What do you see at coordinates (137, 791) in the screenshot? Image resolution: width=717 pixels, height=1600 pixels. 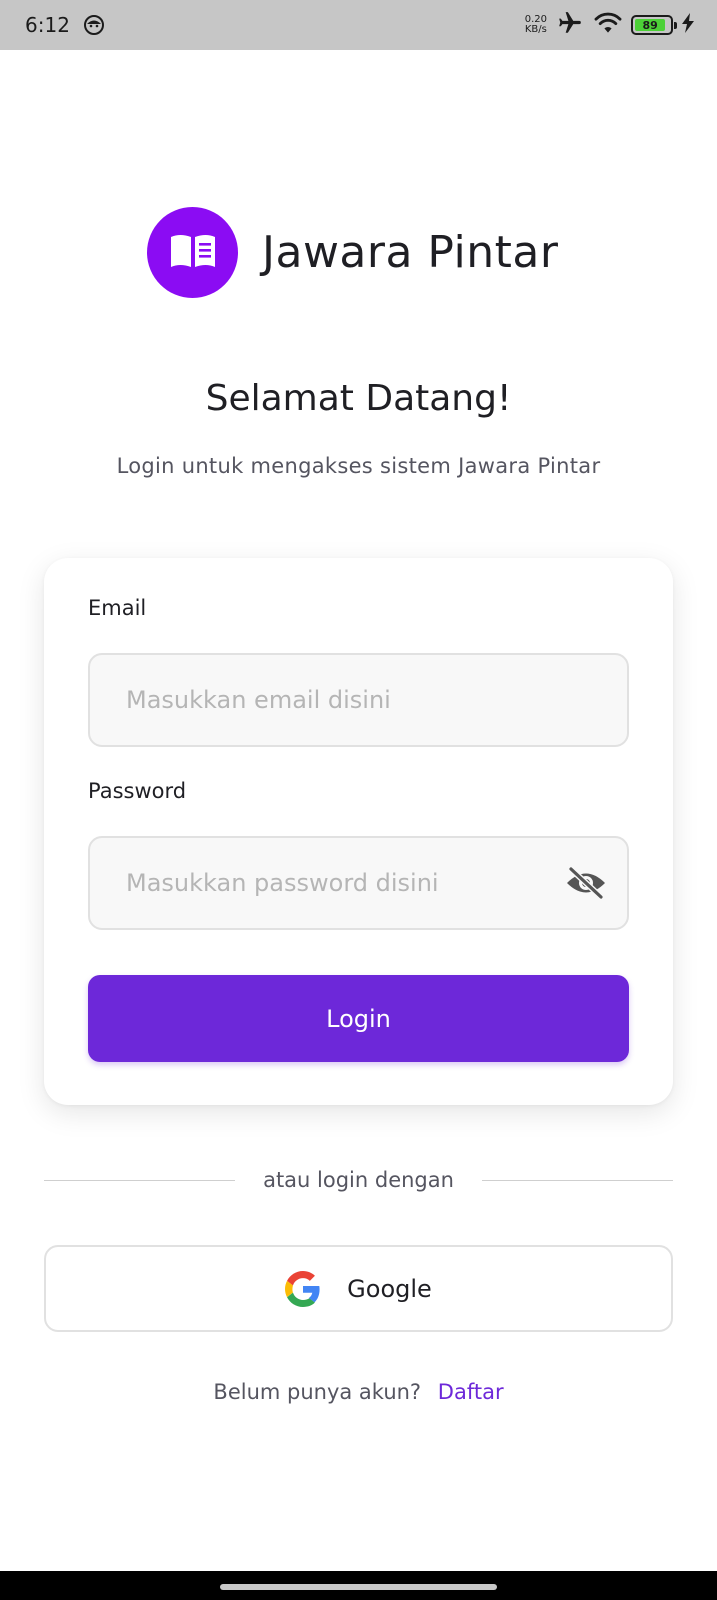 I see `password-label: Password` at bounding box center [137, 791].